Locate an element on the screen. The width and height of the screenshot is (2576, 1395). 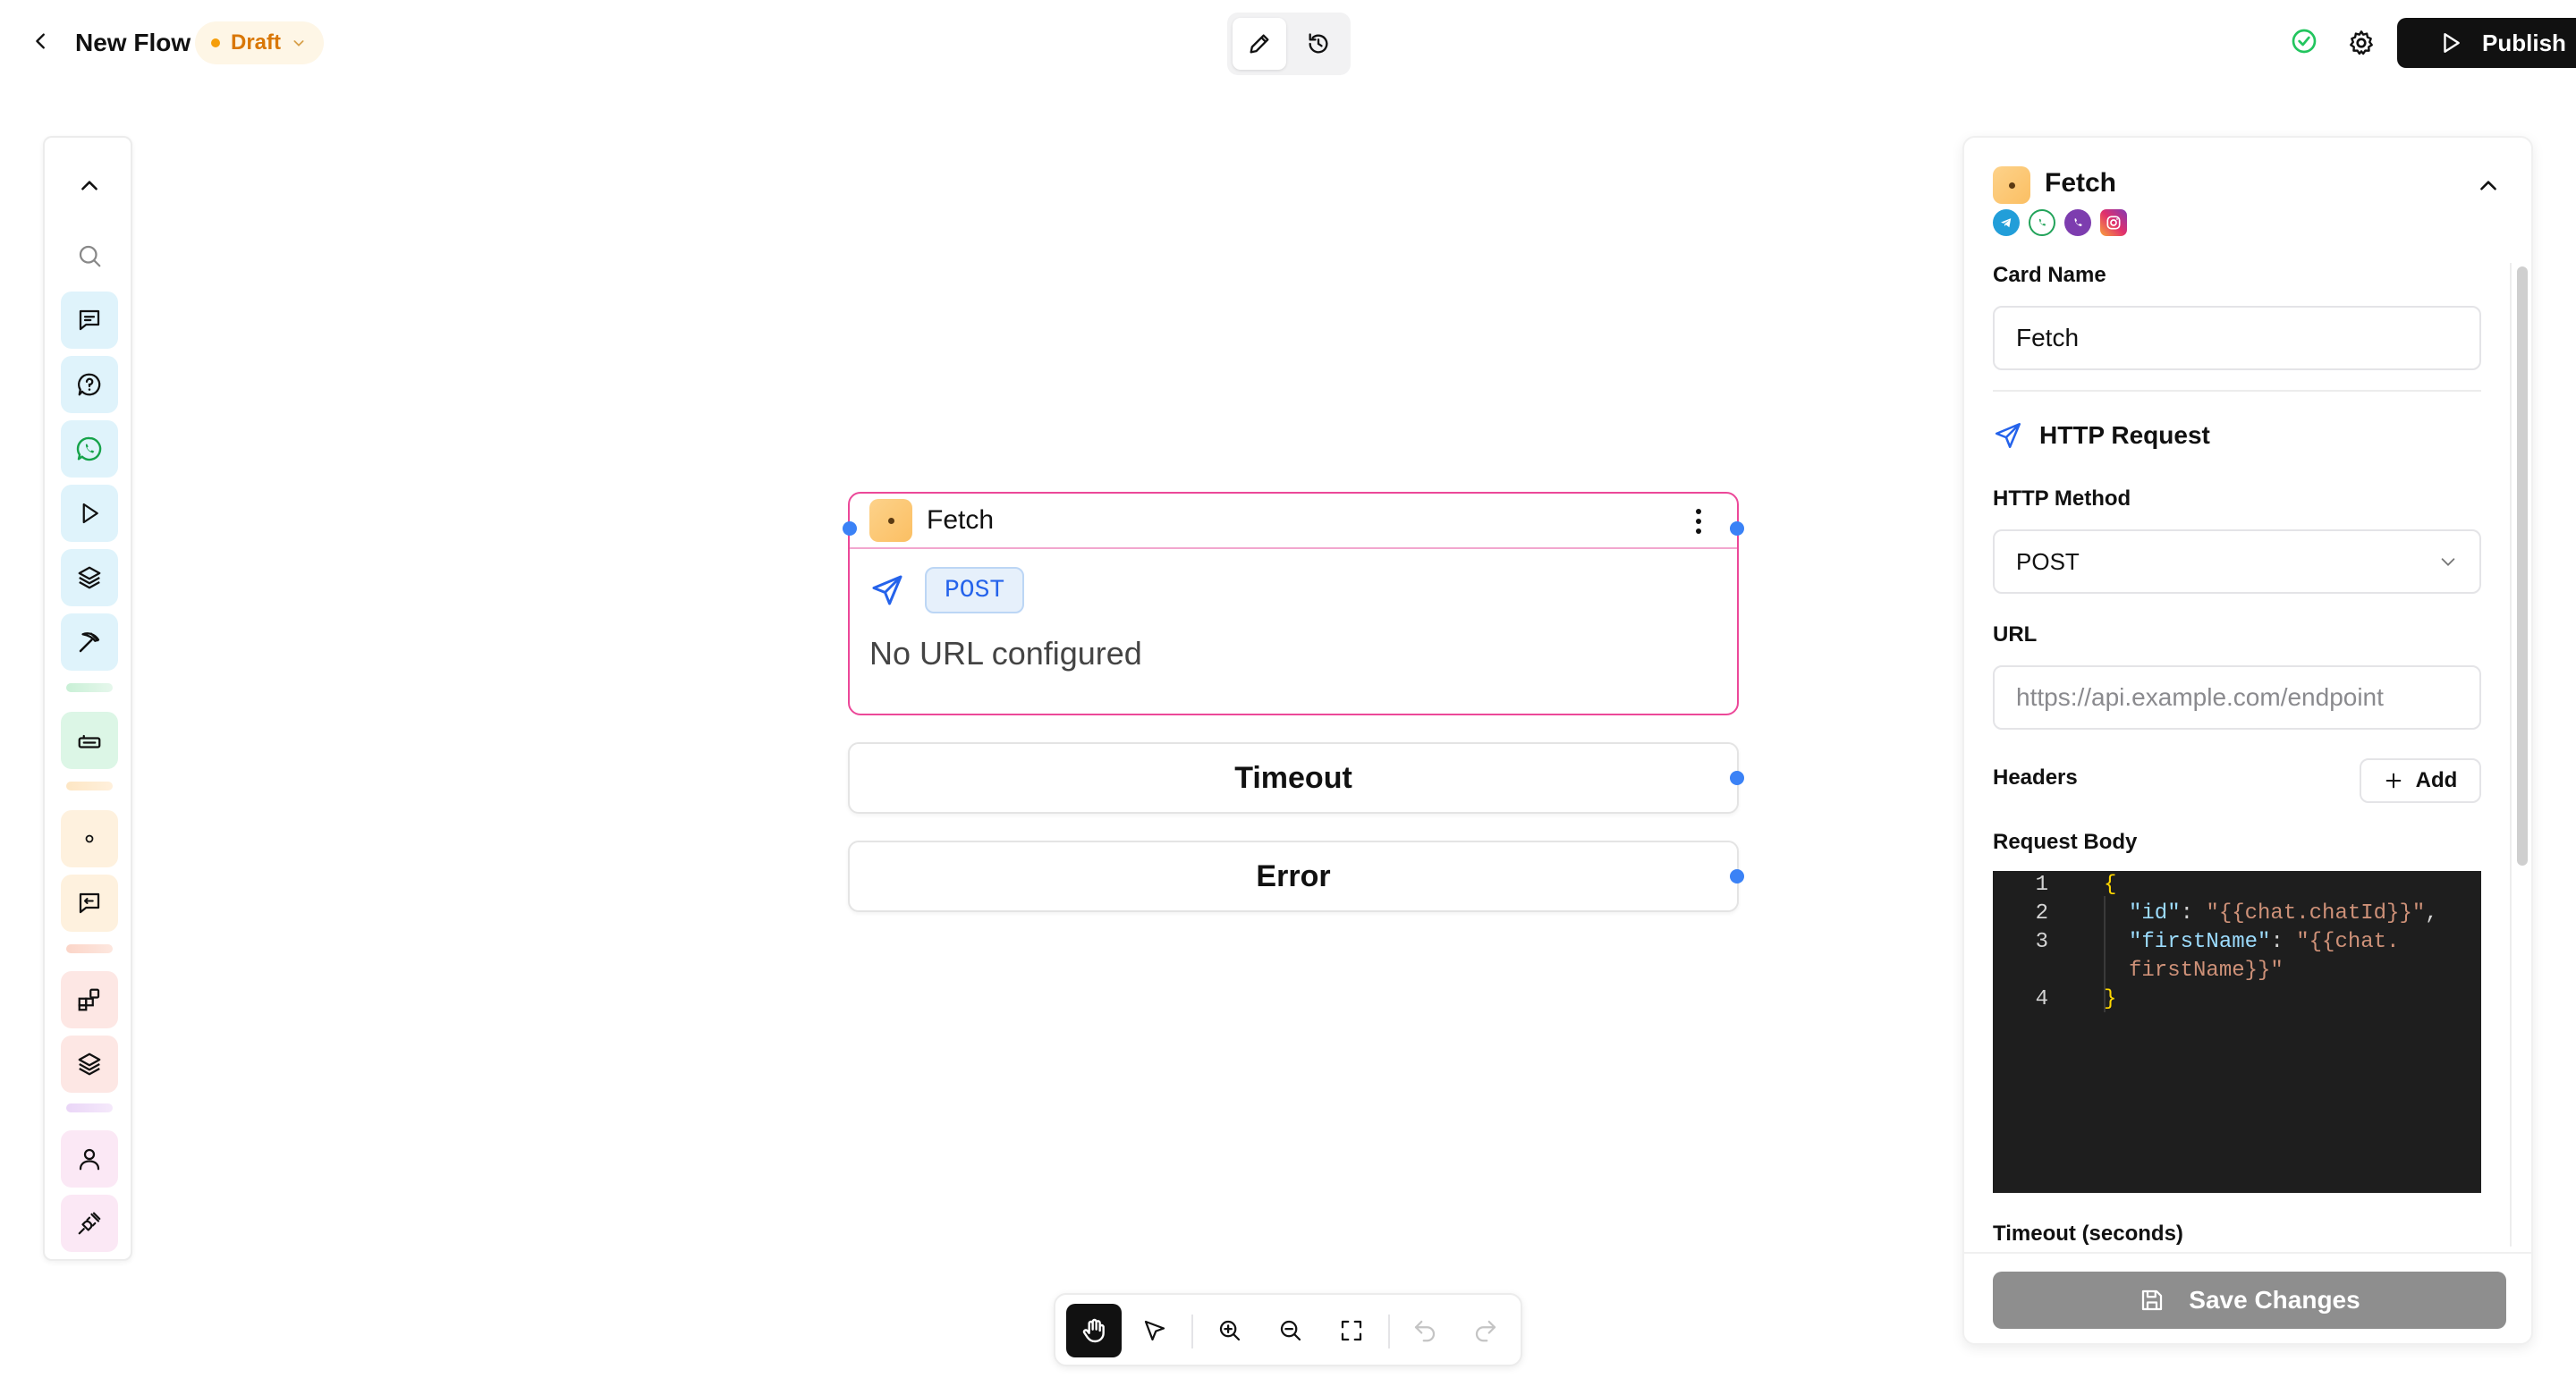
palette-item-layers is located at coordinates (89, 577).